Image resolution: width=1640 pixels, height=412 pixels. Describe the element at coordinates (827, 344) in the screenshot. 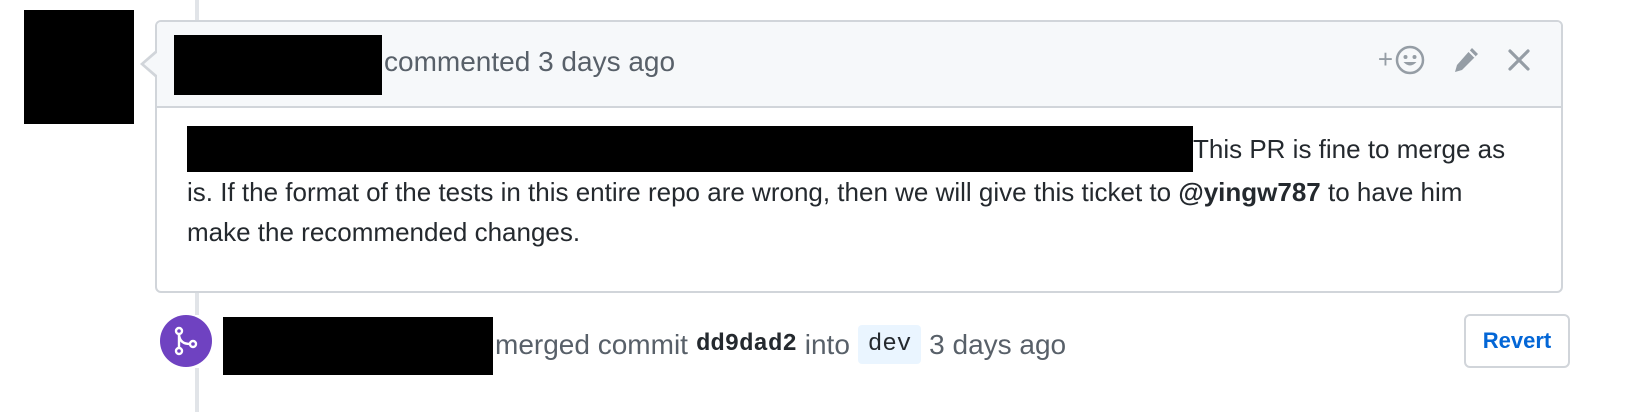

I see `merge-preposition: into` at that location.